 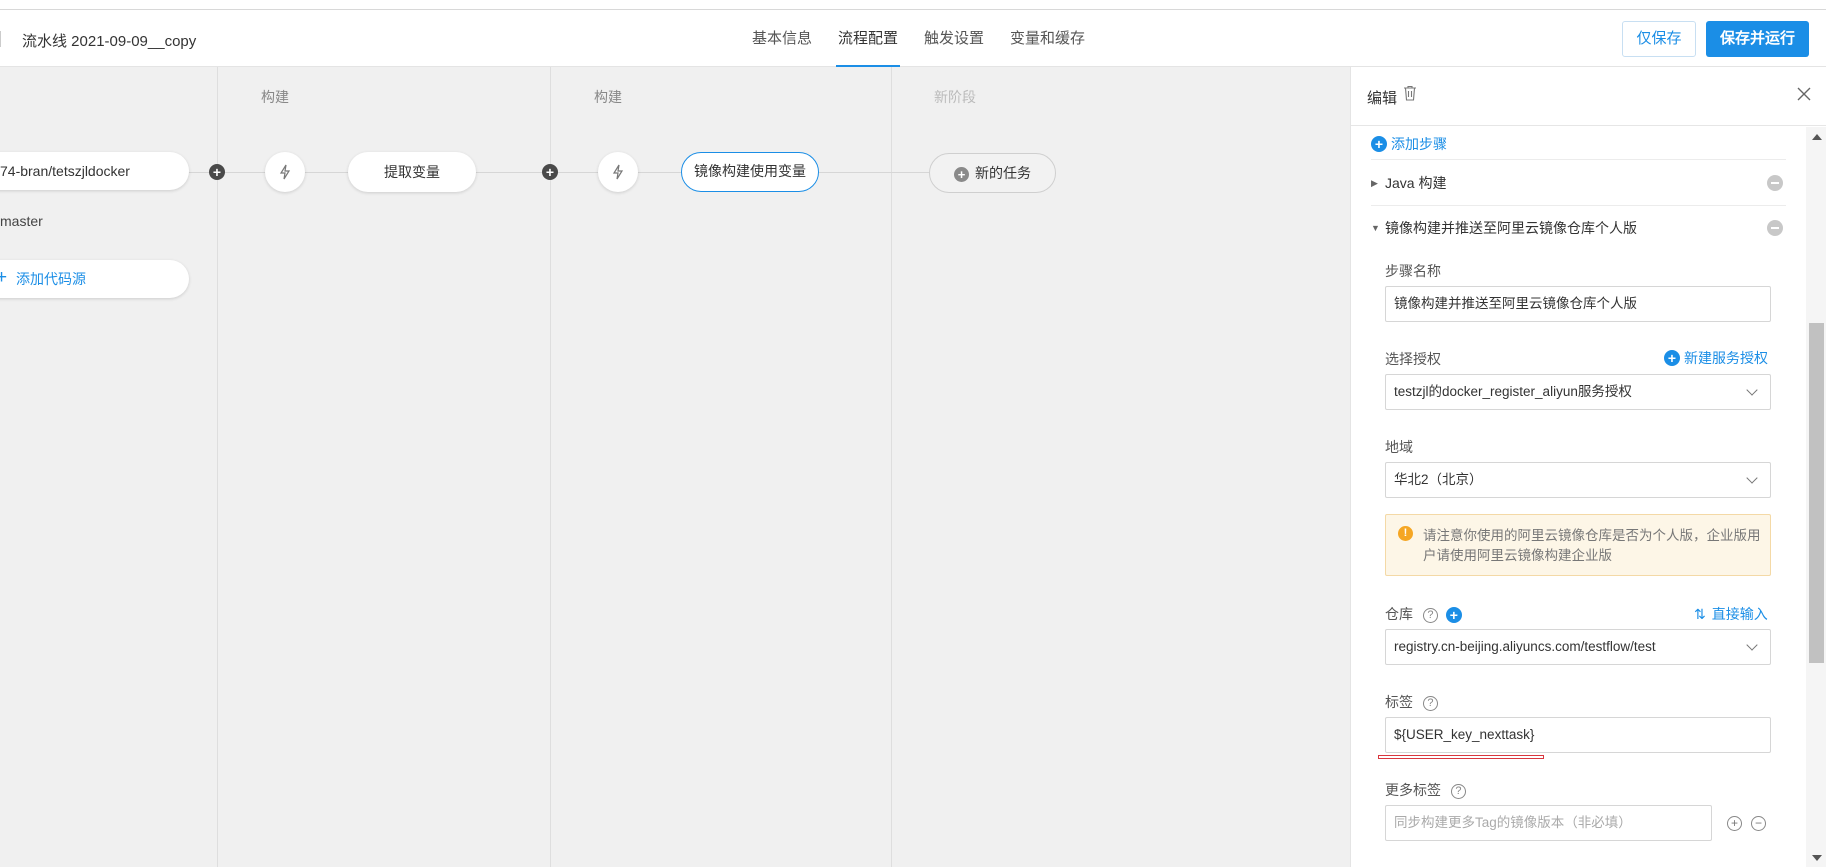 What do you see at coordinates (782, 38) in the screenshot?
I see `tab-basic-info: 基本信息` at bounding box center [782, 38].